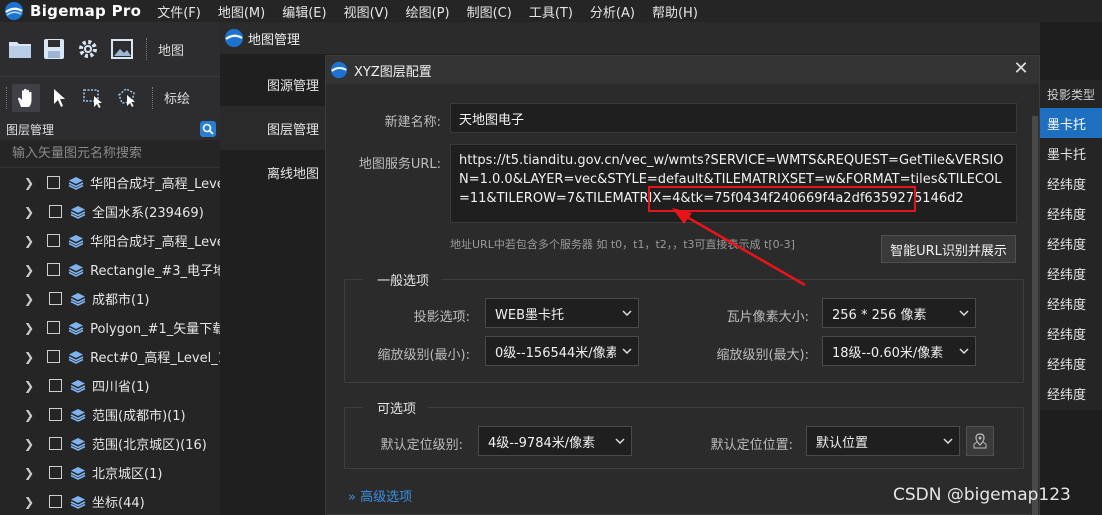 The height and width of the screenshot is (515, 1102). I want to click on settings-button, so click(88, 49).